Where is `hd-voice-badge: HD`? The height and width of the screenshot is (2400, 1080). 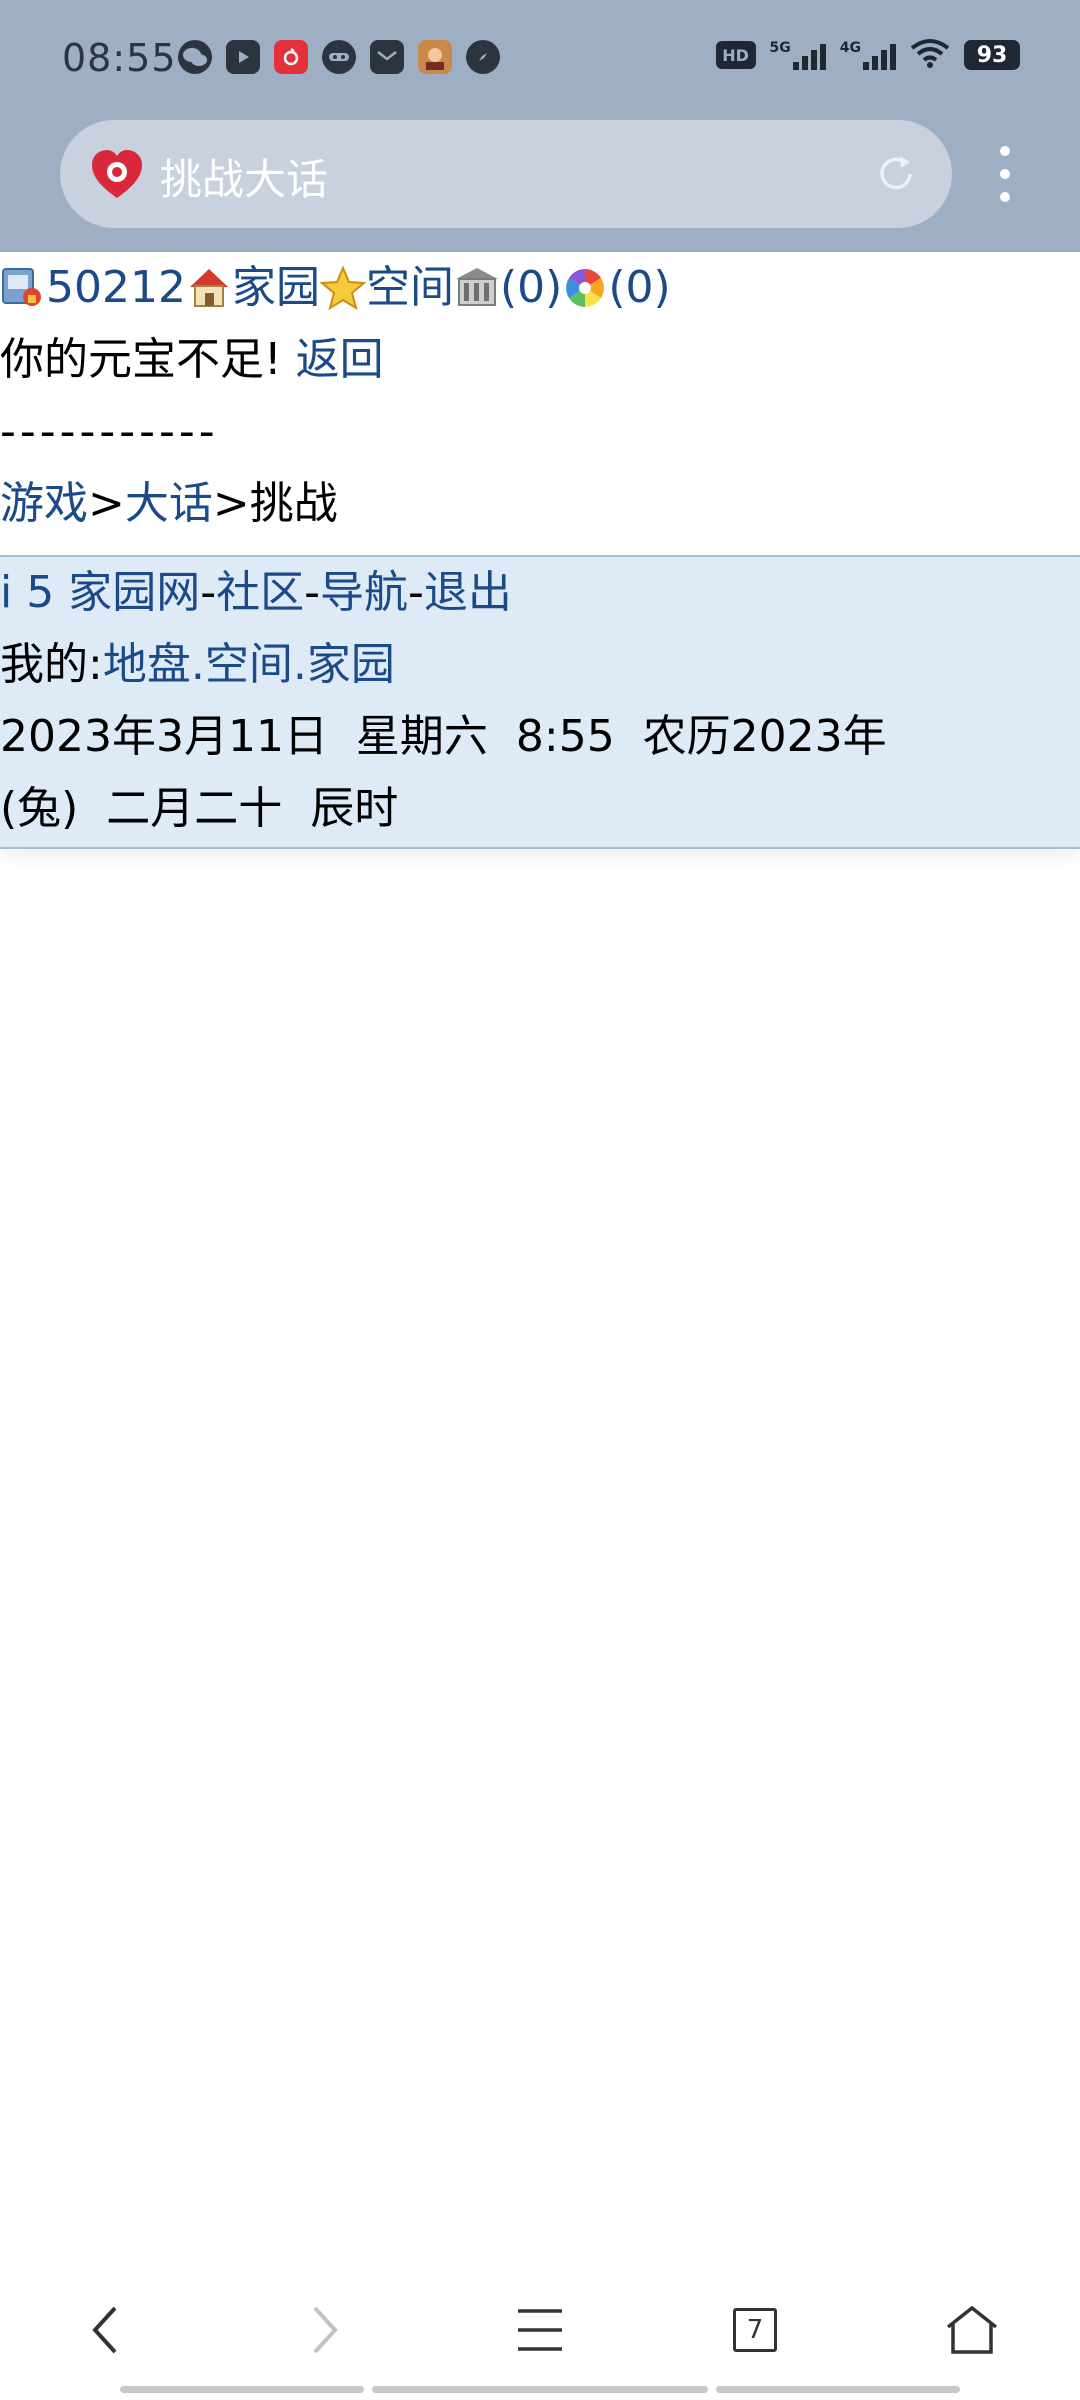 hd-voice-badge: HD is located at coordinates (735, 55).